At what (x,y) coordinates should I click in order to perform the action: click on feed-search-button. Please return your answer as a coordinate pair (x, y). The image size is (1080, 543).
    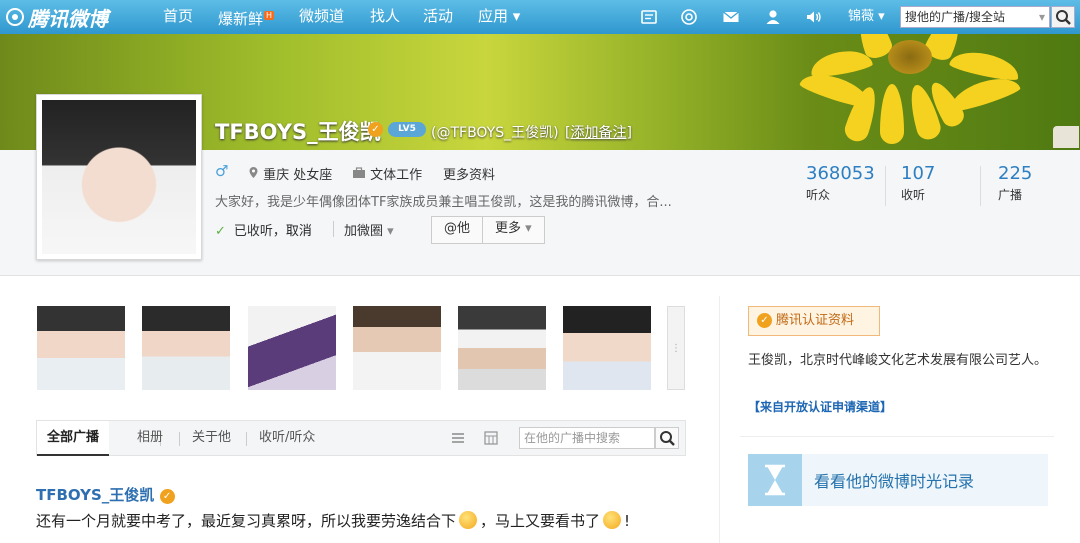
    Looking at the image, I should click on (667, 438).